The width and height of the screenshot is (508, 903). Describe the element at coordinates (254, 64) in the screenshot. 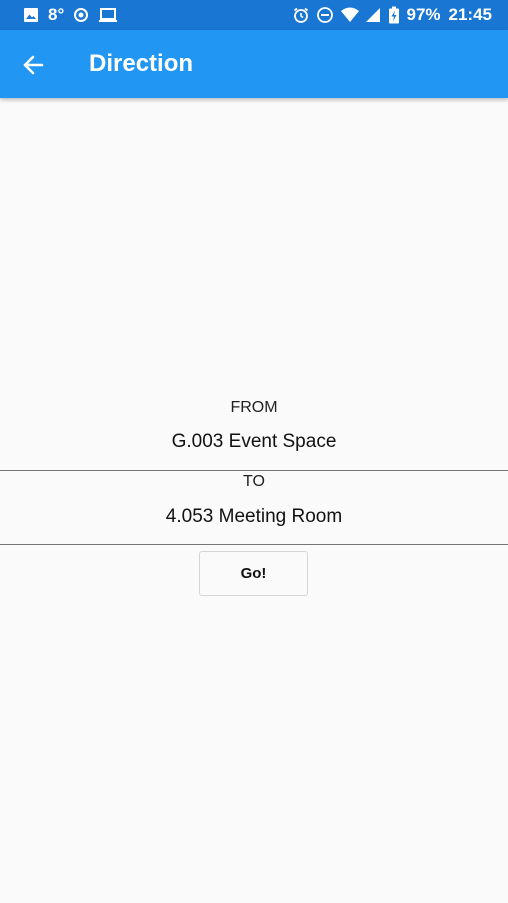

I see `app-bar: Direction` at that location.